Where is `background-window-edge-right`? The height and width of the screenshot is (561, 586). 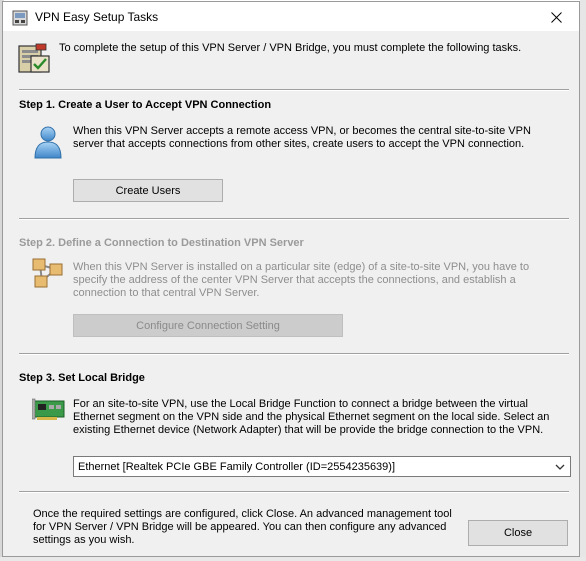
background-window-edge-right is located at coordinates (583, 280).